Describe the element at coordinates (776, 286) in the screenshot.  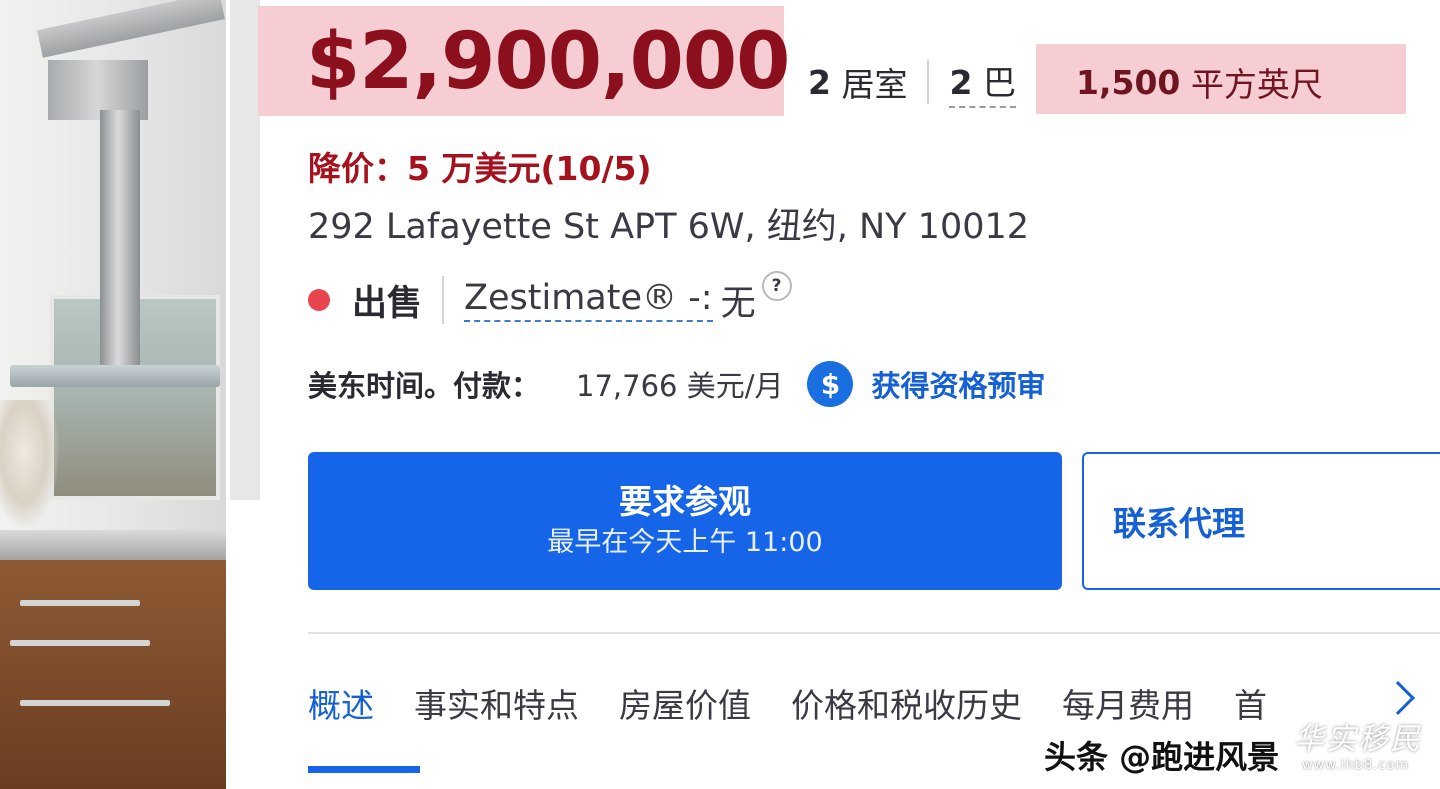
I see `help-icon: ?` at that location.